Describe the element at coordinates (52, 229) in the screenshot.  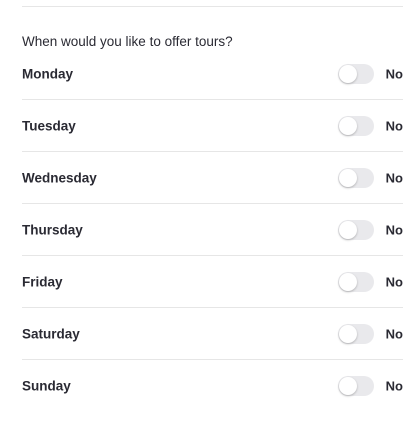
I see `day-label-thursday: Thursday` at that location.